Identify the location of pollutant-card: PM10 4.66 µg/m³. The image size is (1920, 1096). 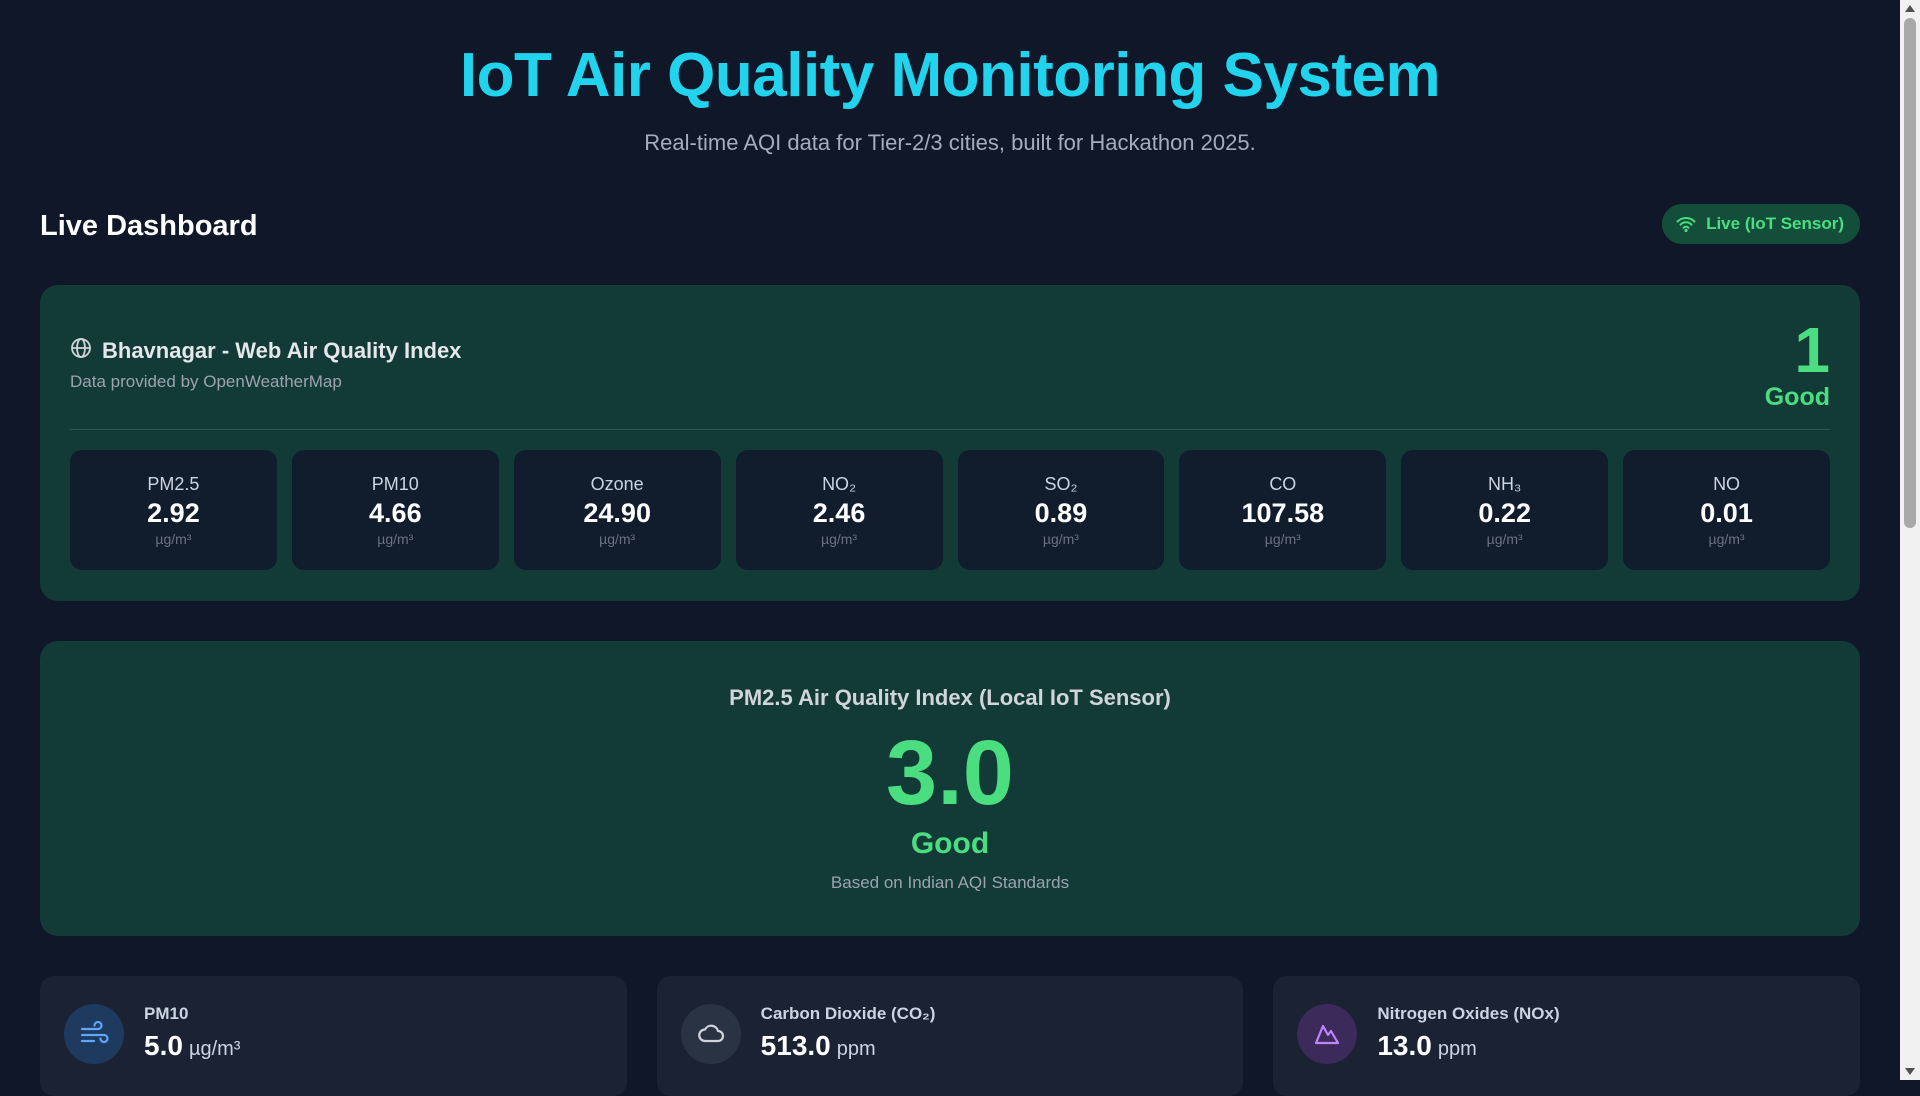
(395, 510).